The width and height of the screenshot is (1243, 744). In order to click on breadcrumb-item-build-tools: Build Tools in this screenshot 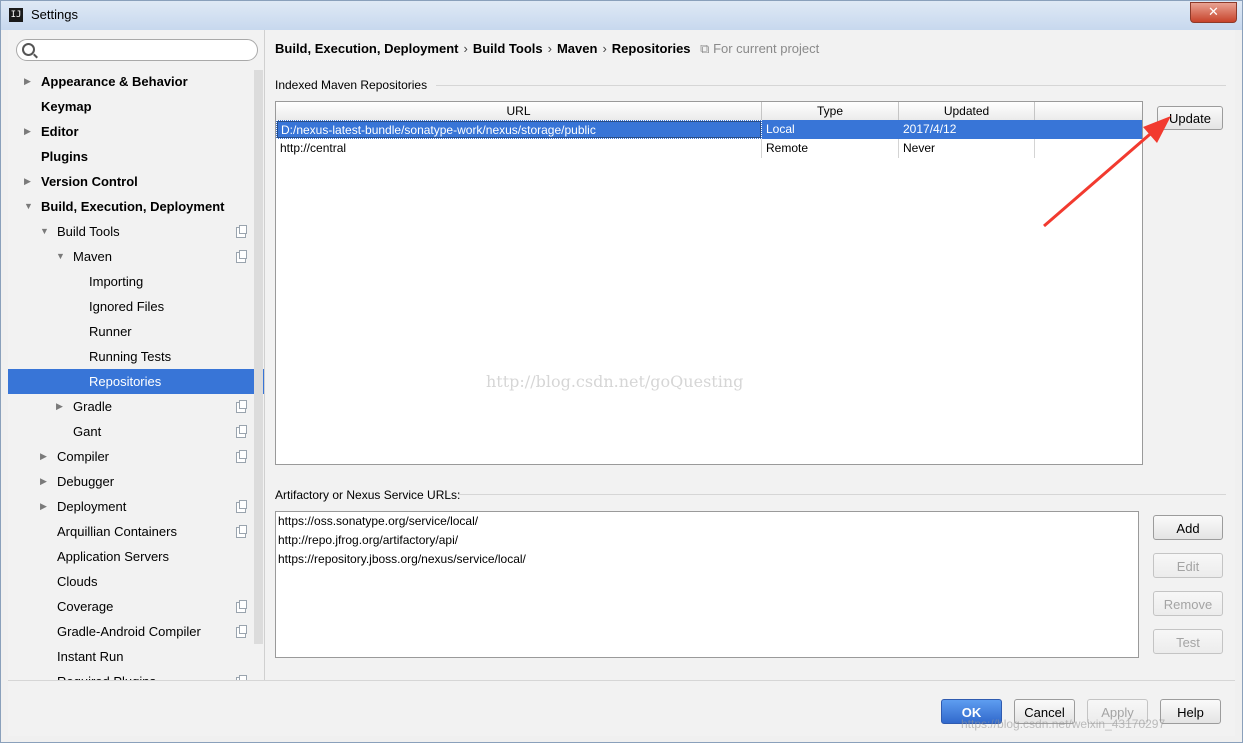, I will do `click(507, 48)`.